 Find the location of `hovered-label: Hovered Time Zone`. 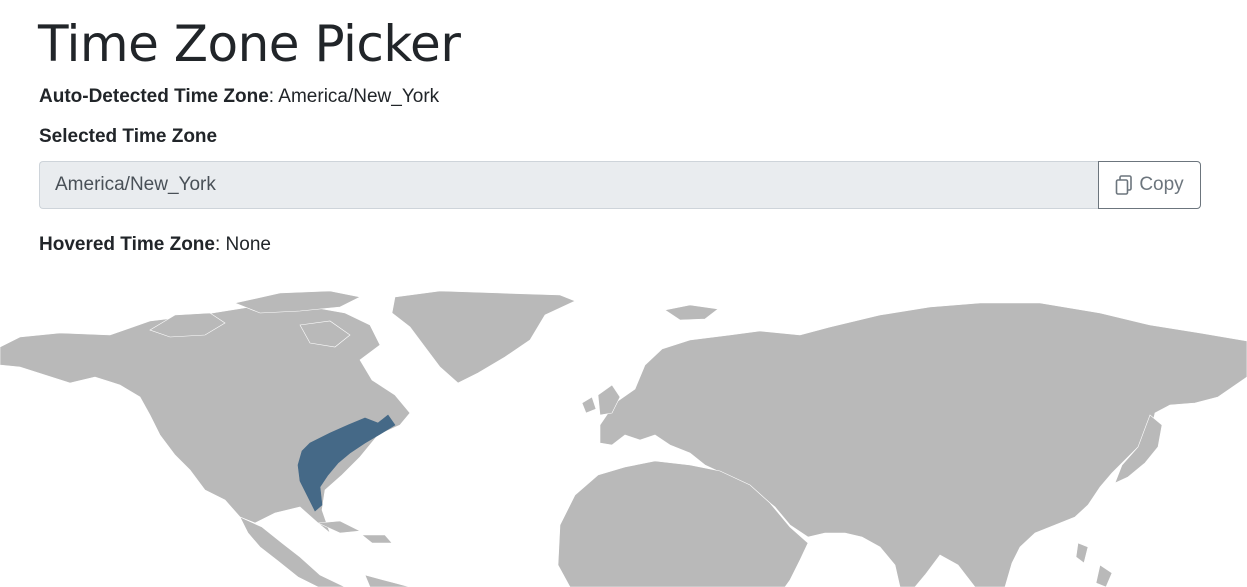

hovered-label: Hovered Time Zone is located at coordinates (127, 244).